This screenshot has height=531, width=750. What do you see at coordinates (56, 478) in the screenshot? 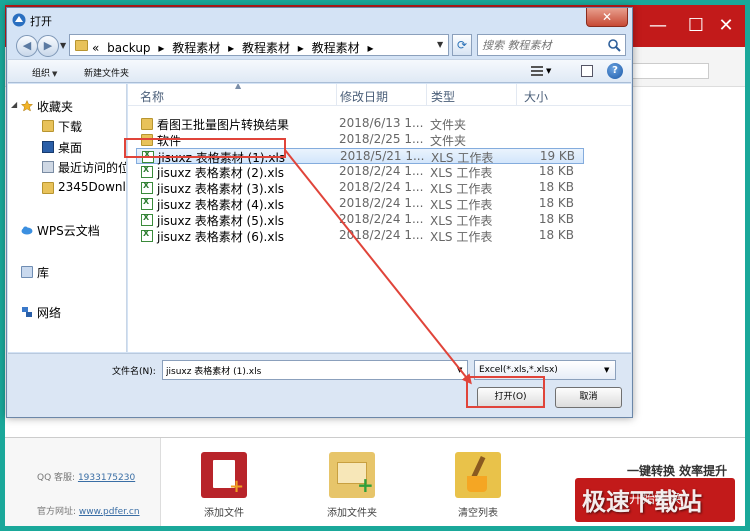
I see `qq-label: QQ 客服:` at bounding box center [56, 478].